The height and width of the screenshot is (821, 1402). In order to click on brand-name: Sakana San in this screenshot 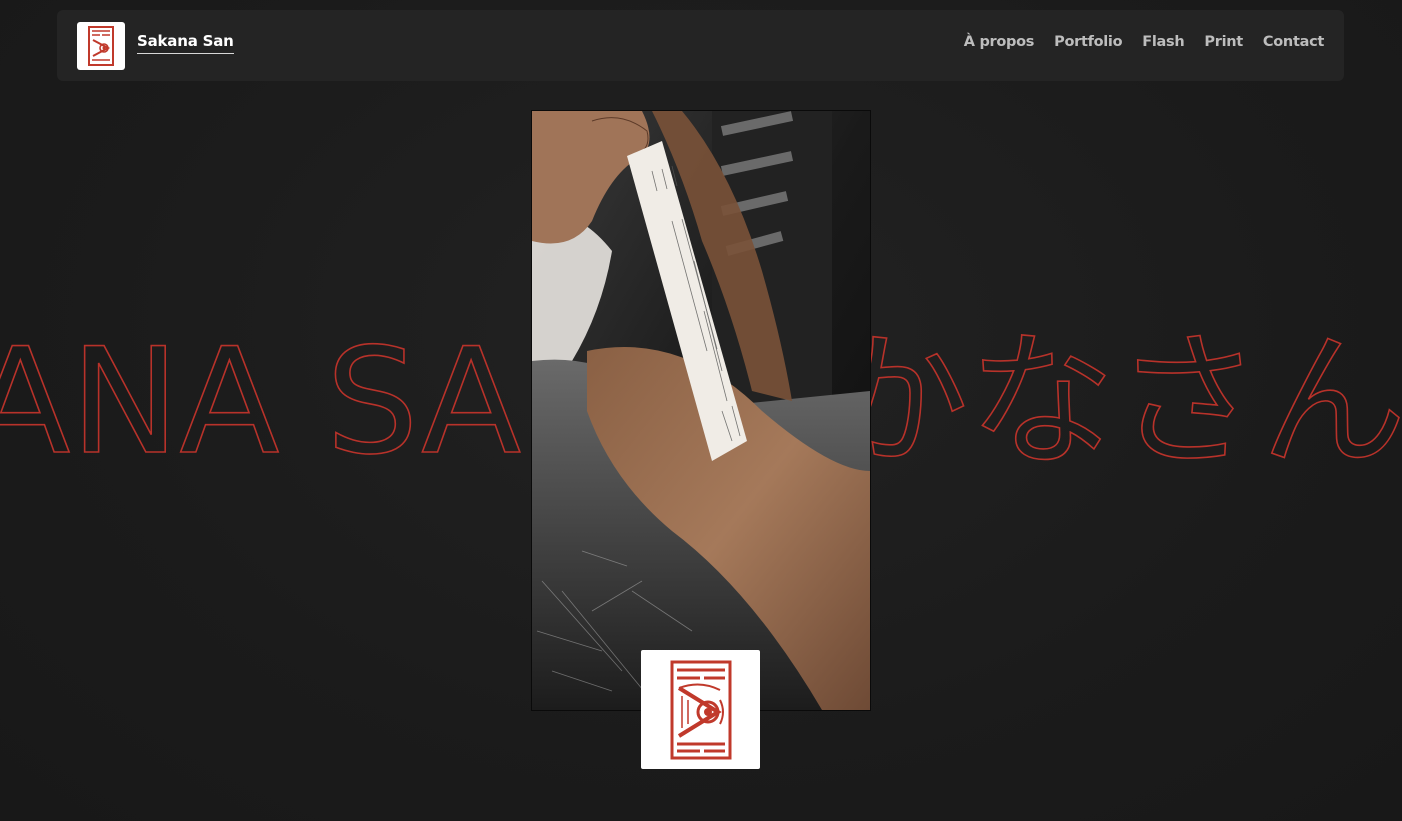, I will do `click(185, 43)`.